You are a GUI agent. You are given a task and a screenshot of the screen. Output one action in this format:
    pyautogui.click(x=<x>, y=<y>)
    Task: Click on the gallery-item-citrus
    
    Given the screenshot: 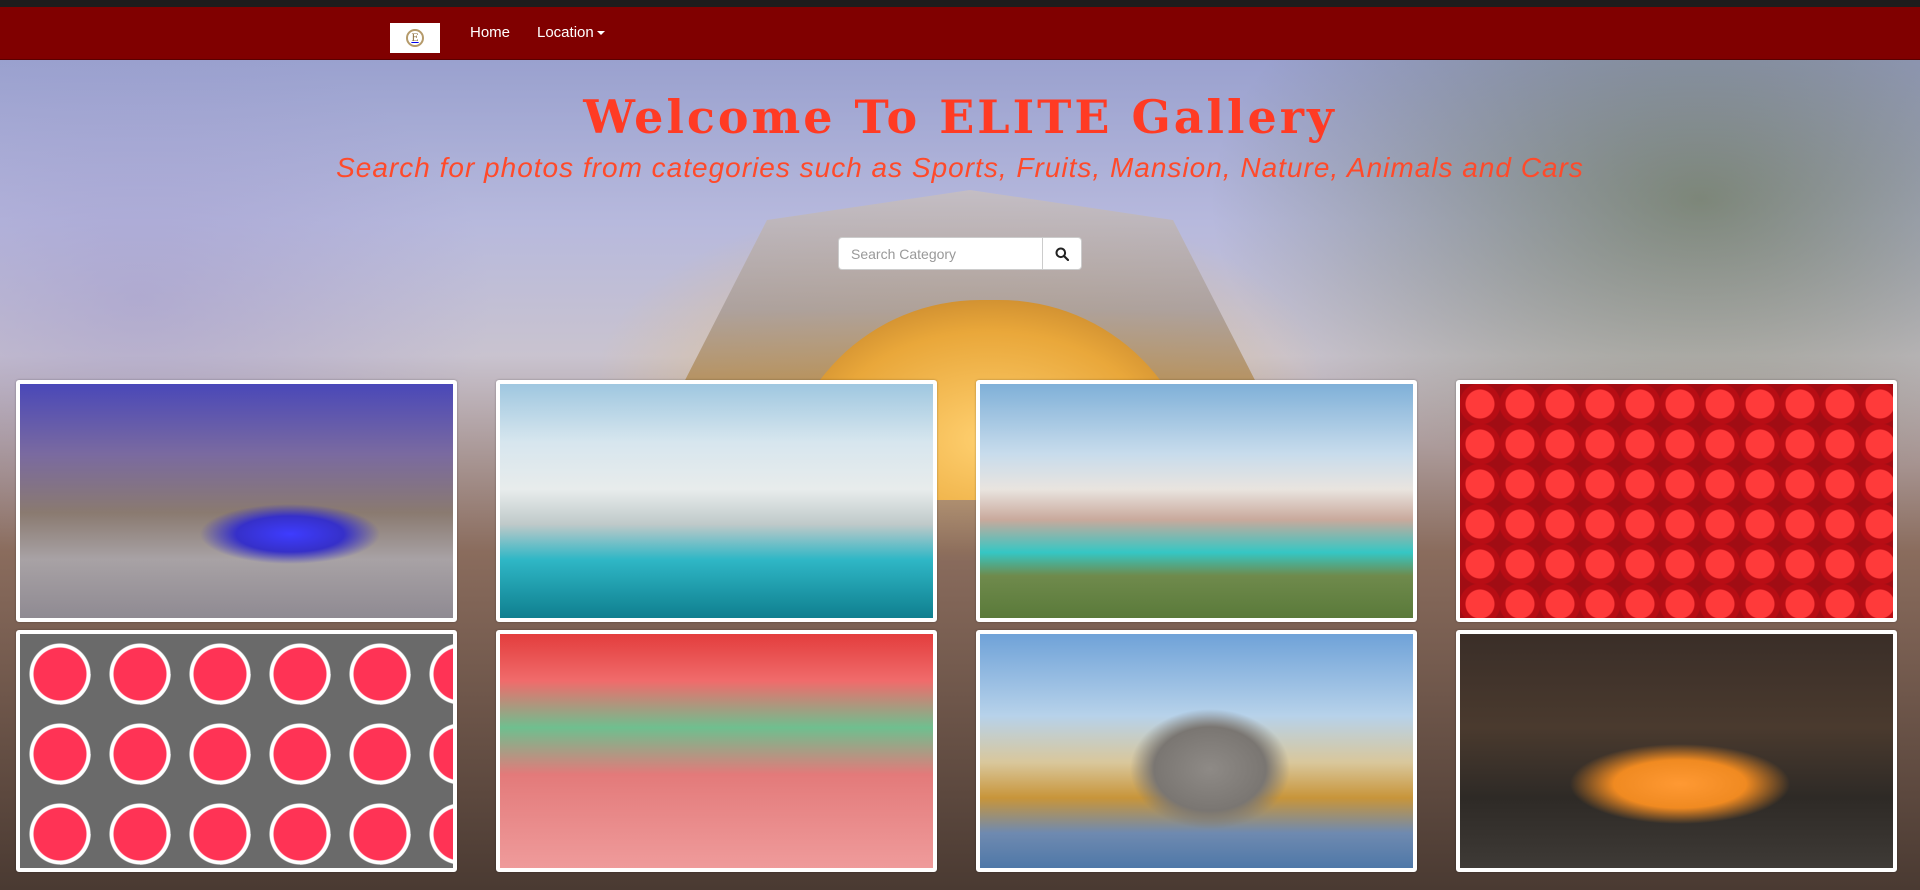 What is the action you would take?
    pyautogui.click(x=236, y=751)
    